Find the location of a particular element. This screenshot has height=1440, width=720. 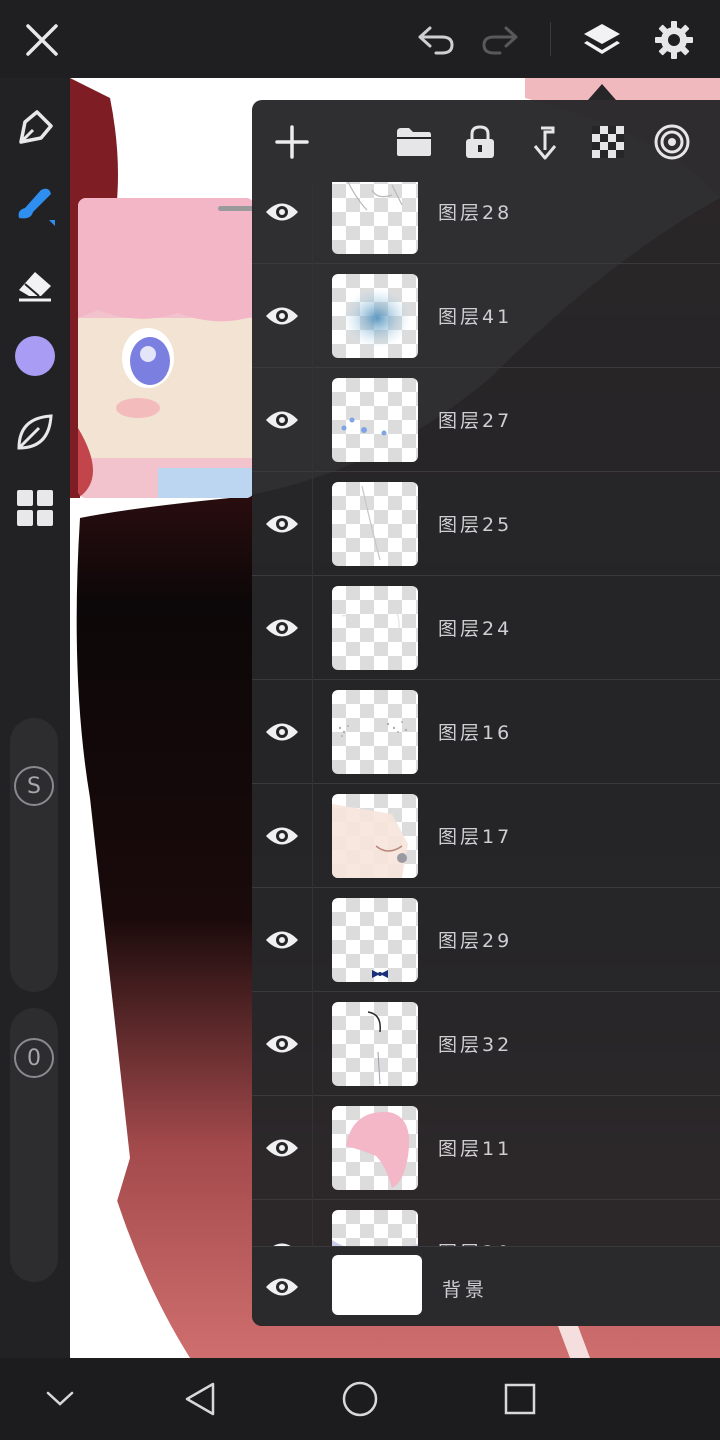

background-layer-row: 背景 is located at coordinates (486, 1286).